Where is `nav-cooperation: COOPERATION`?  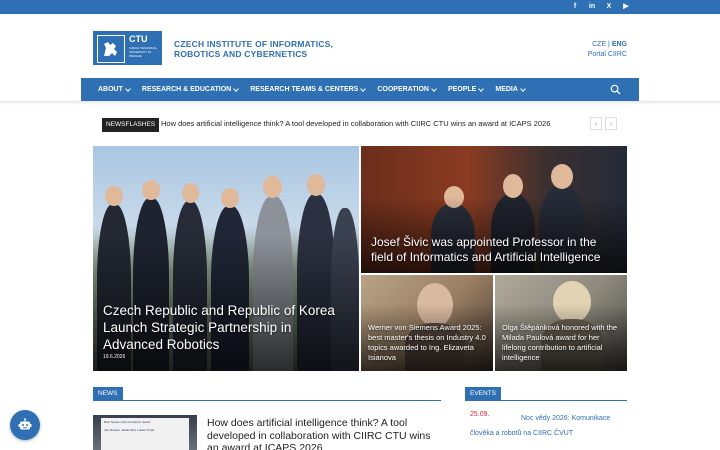
nav-cooperation: COOPERATION is located at coordinates (407, 89).